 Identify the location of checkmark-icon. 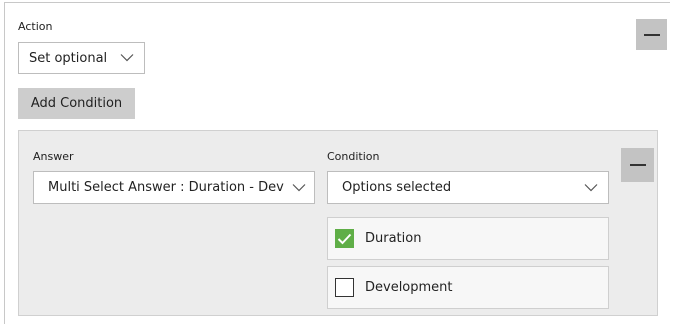
(344, 238).